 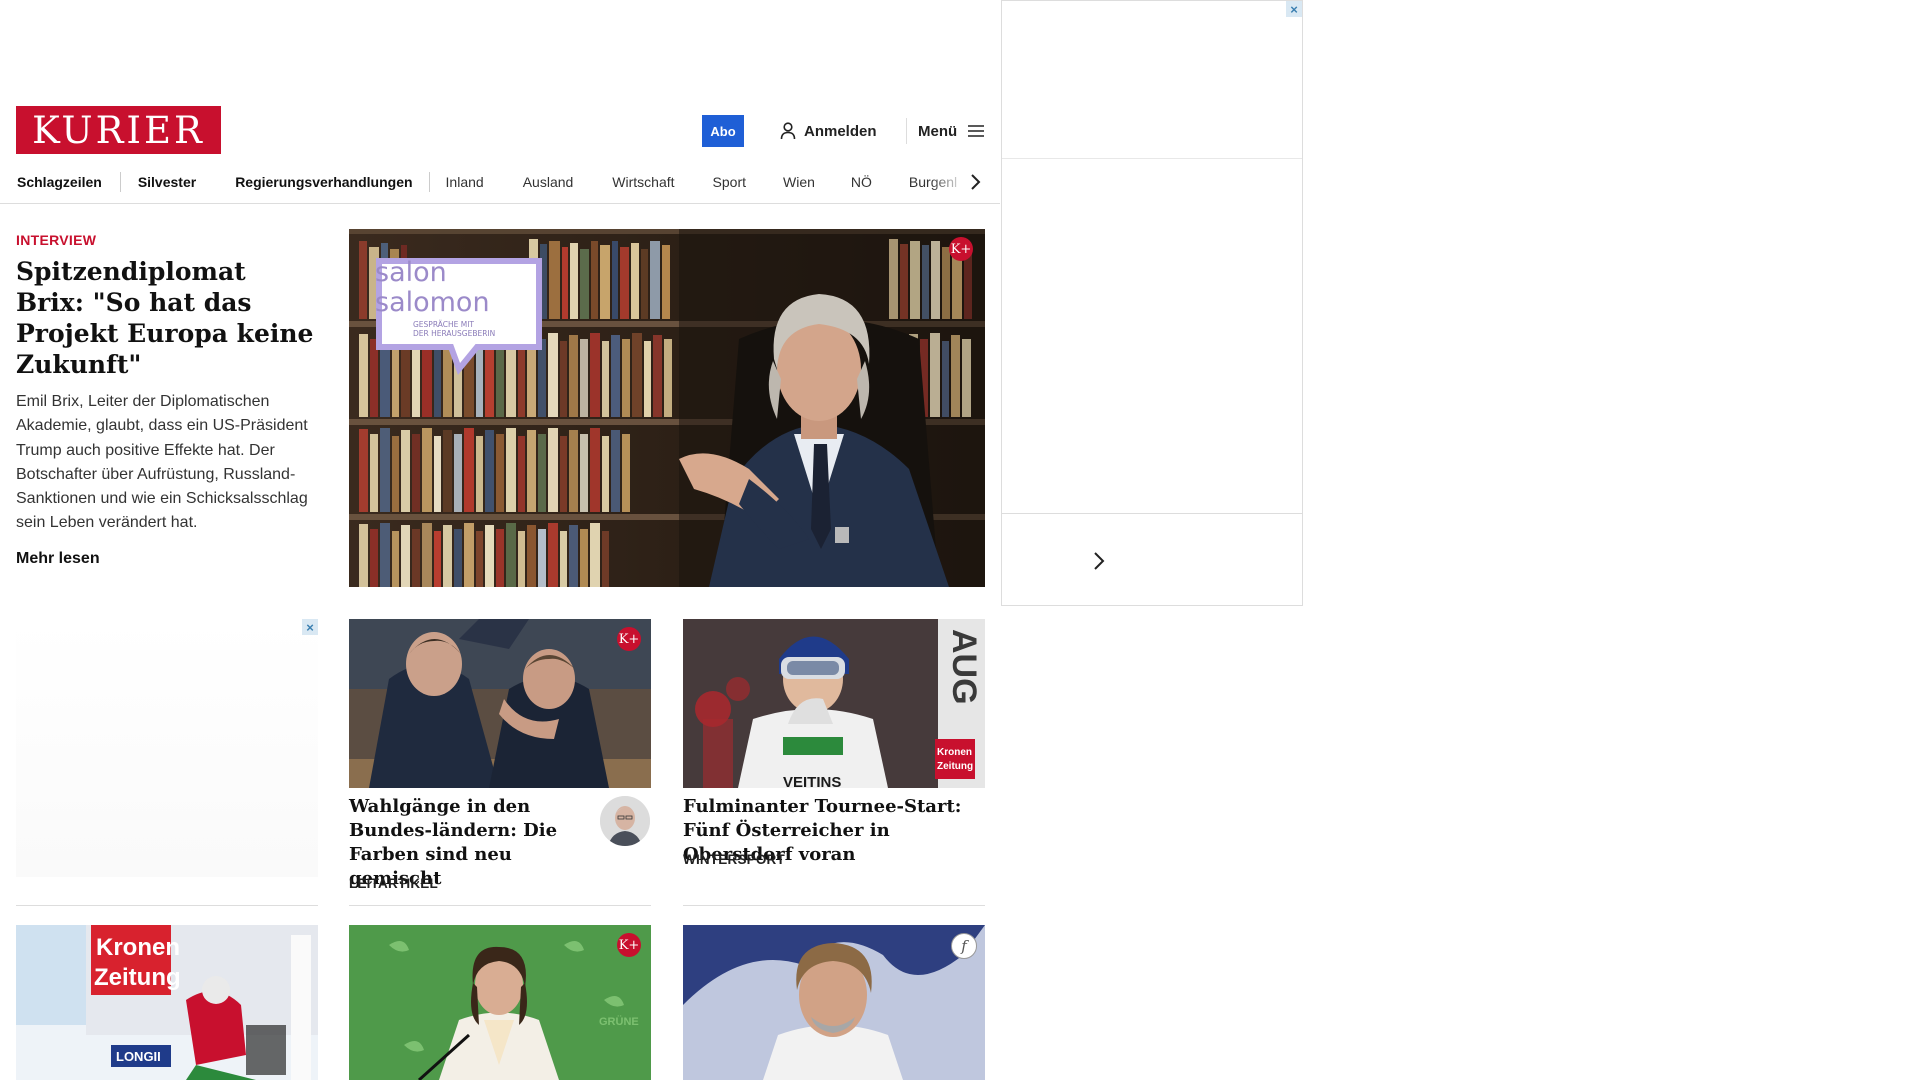 What do you see at coordinates (834, 1002) in the screenshot?
I see `card-image-craig: f` at bounding box center [834, 1002].